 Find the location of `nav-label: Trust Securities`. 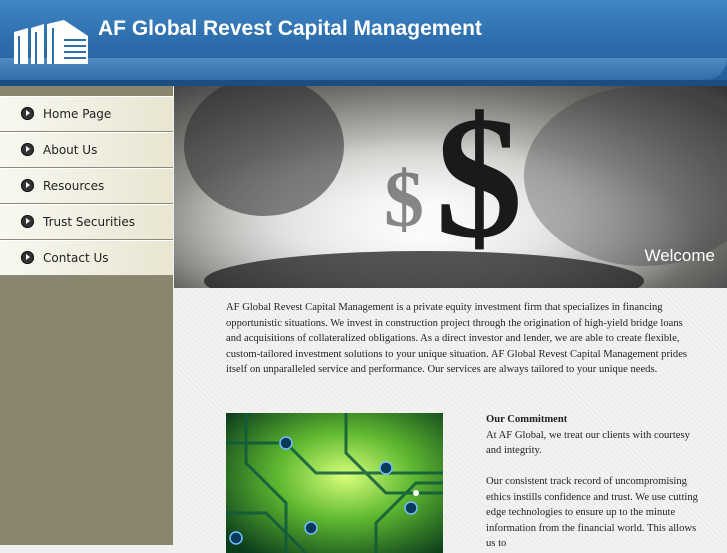

nav-label: Trust Securities is located at coordinates (89, 222).